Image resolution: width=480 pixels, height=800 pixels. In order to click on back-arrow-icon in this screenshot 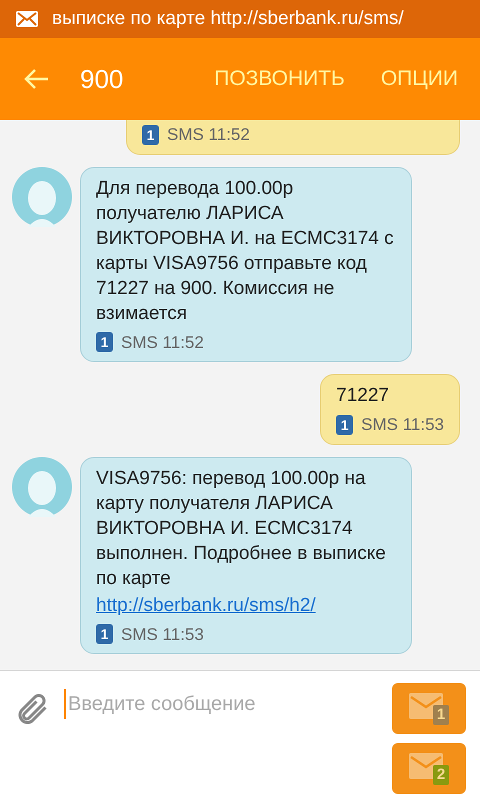, I will do `click(36, 79)`.